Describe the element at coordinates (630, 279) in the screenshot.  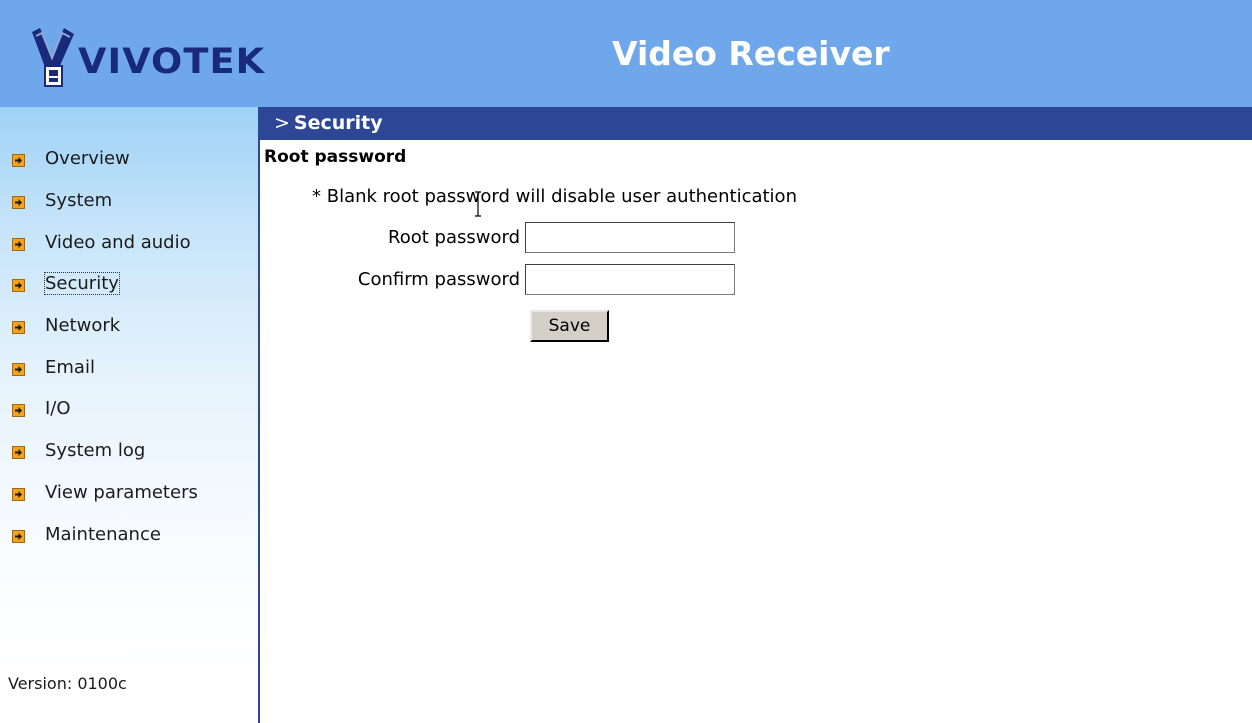
I see `confirm-password-input` at that location.